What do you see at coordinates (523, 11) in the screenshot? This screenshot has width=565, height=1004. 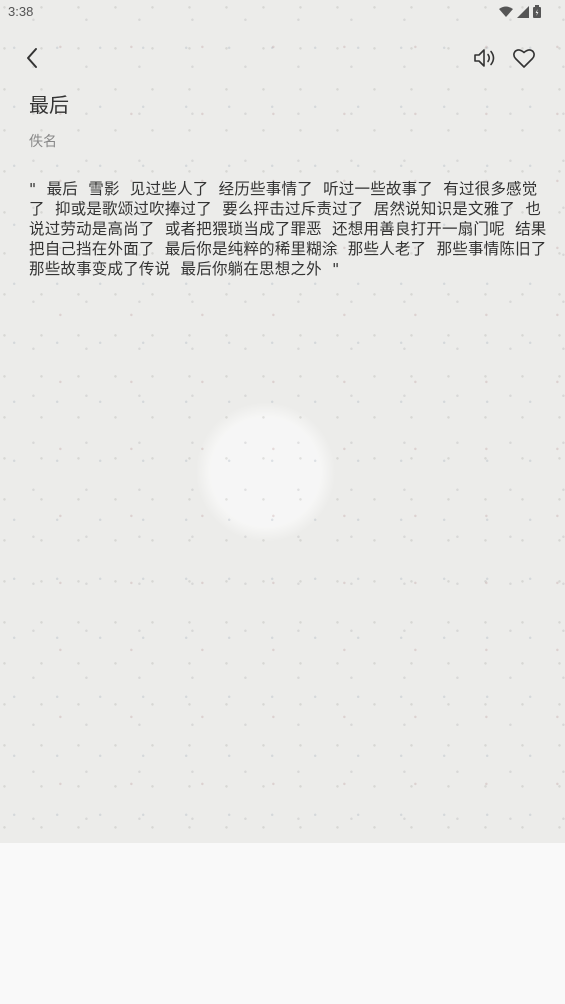 I see `signal-icon` at bounding box center [523, 11].